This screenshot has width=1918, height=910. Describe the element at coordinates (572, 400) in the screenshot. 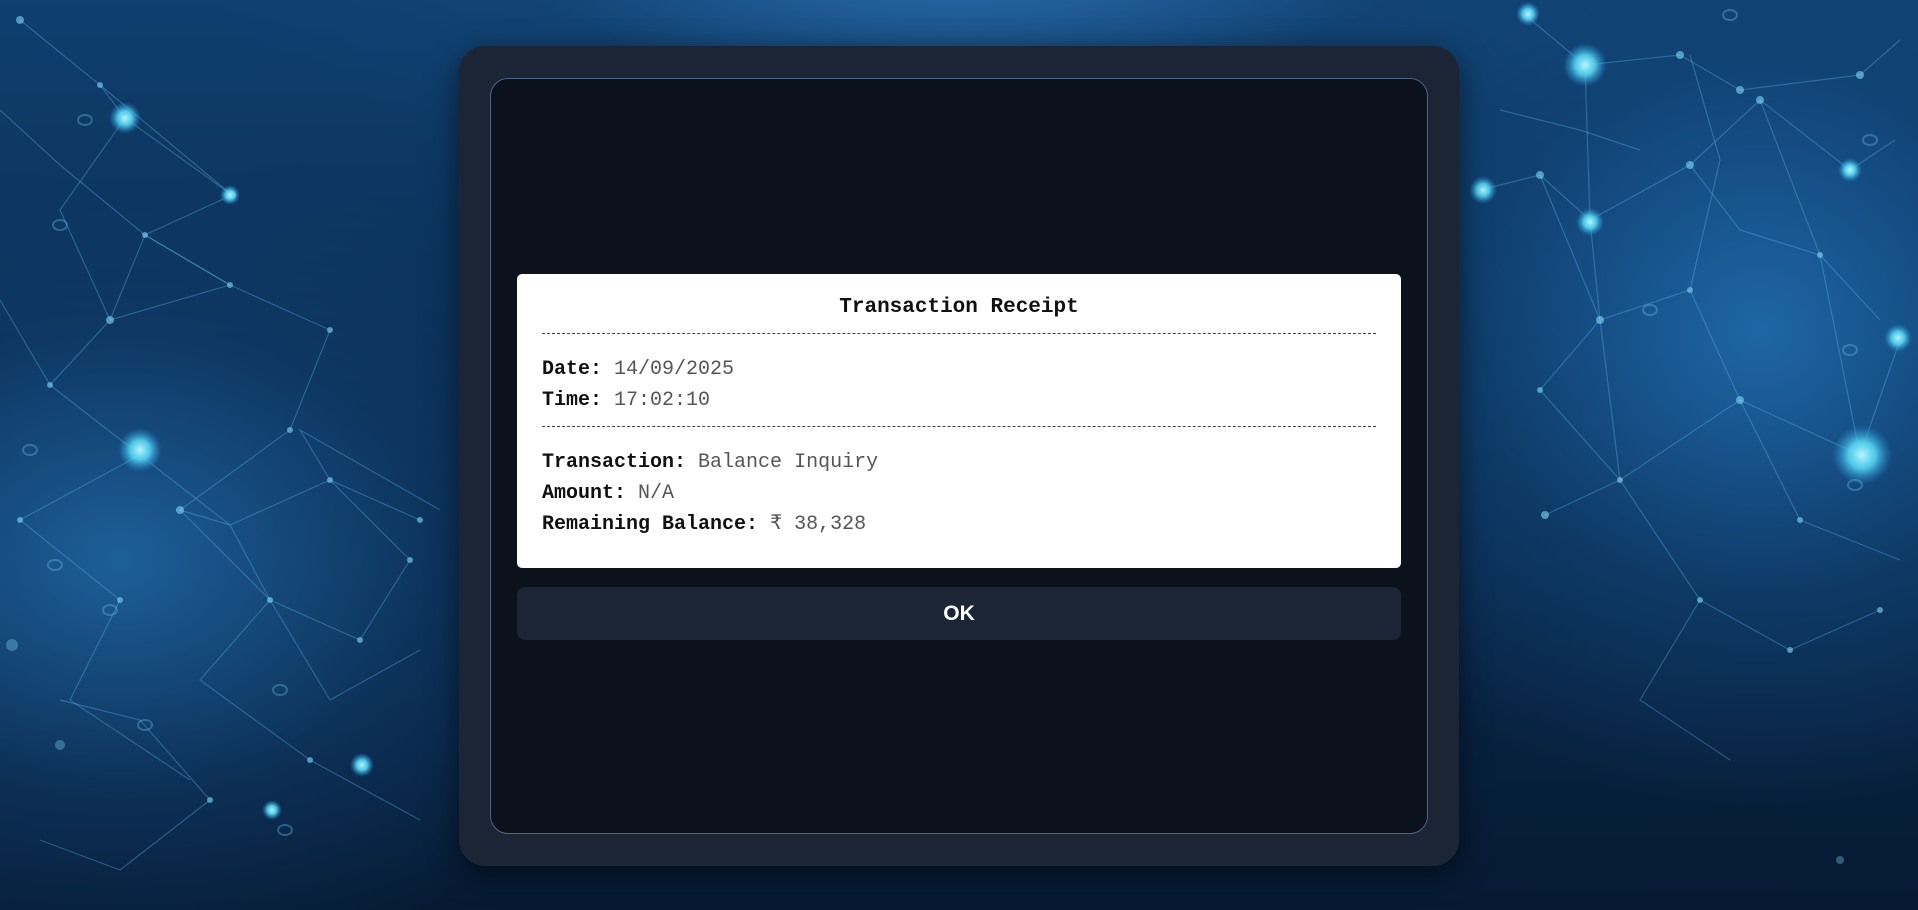

I see `time-label: Time:` at that location.